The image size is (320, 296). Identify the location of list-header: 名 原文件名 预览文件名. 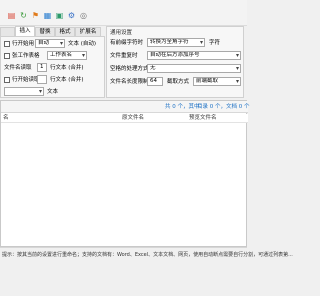
(124, 118).